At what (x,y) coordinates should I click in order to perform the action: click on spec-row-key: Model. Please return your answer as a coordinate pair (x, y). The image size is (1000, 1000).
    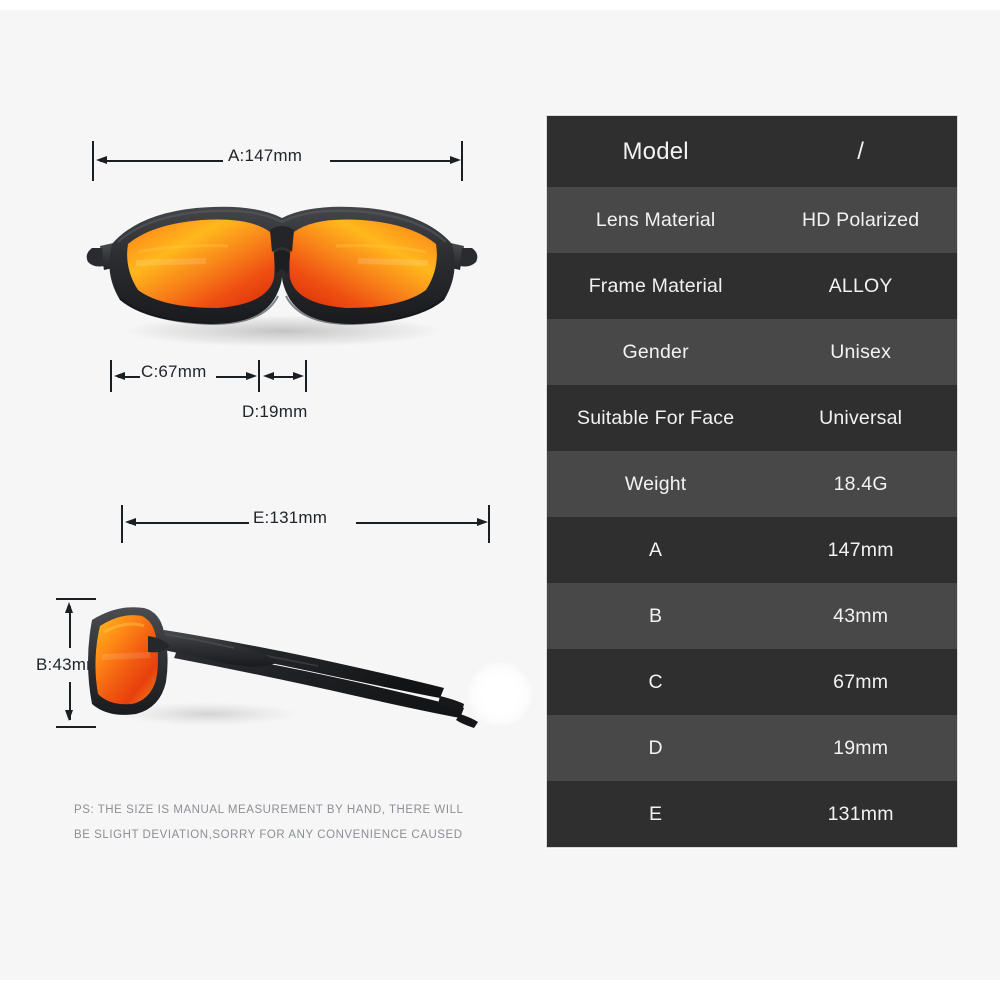
    Looking at the image, I should click on (655, 151).